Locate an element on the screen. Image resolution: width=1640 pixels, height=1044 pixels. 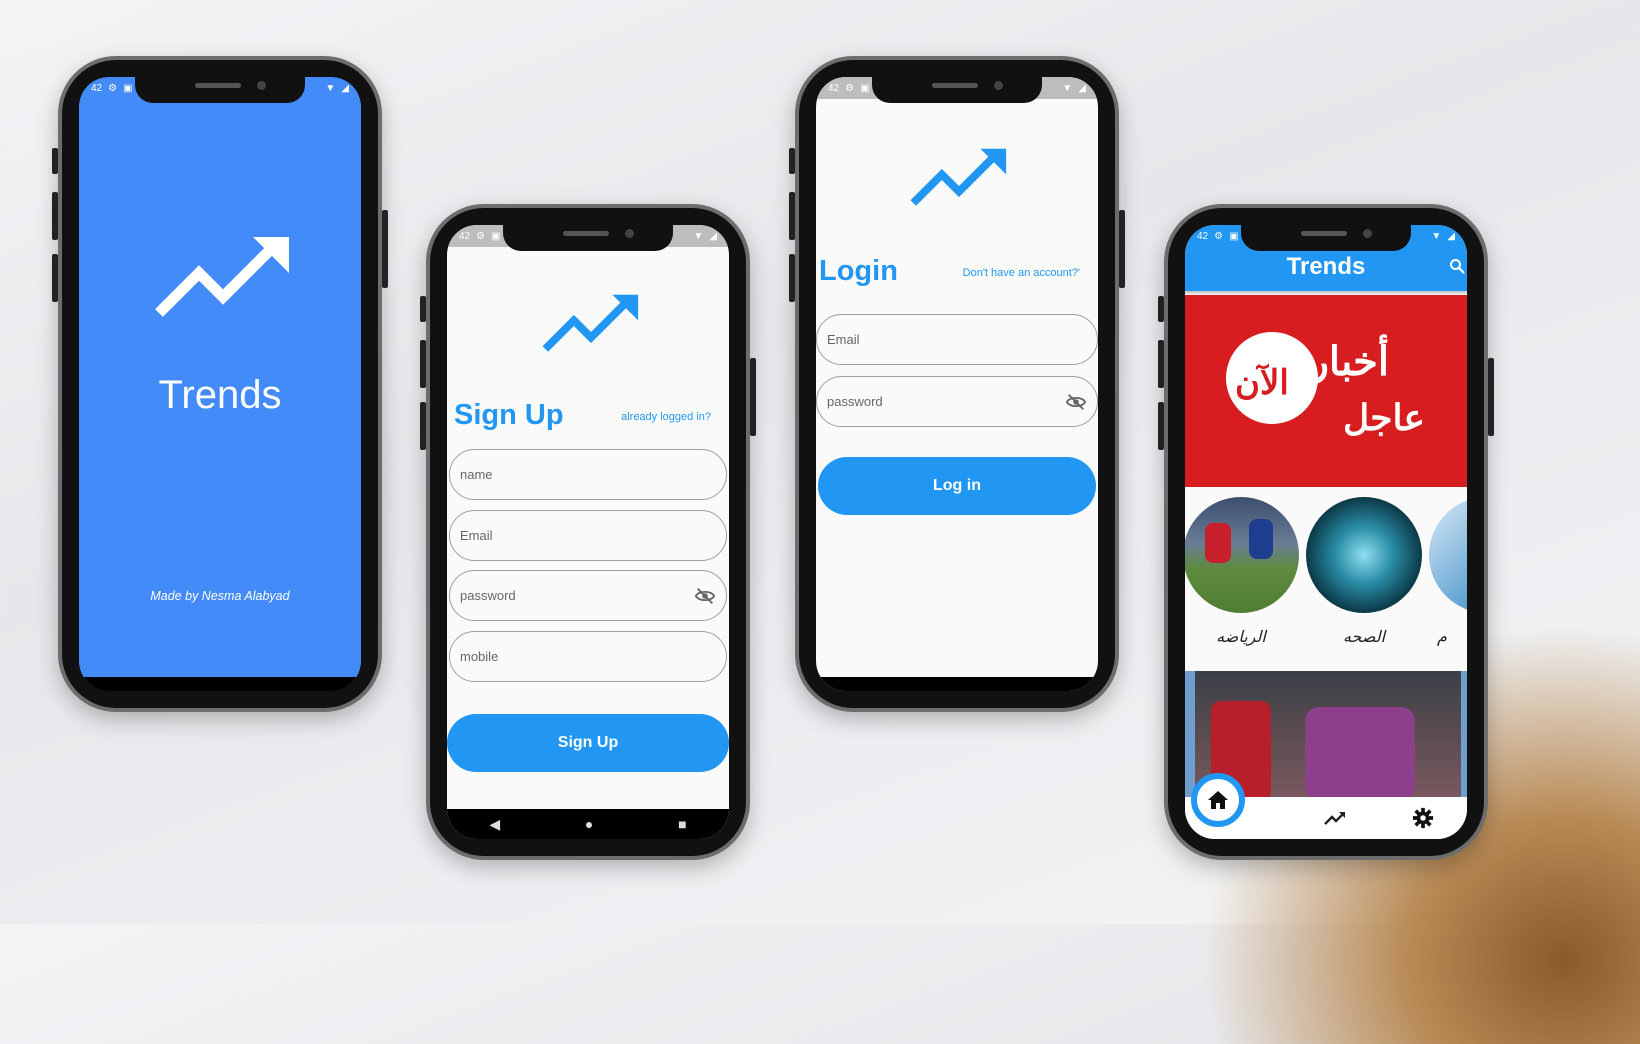
phone-home: 42 ⚙ ▣ ▼ ◢ Trends الآن أخبار عاجل الرياضه is located at coordinates (1326, 532).